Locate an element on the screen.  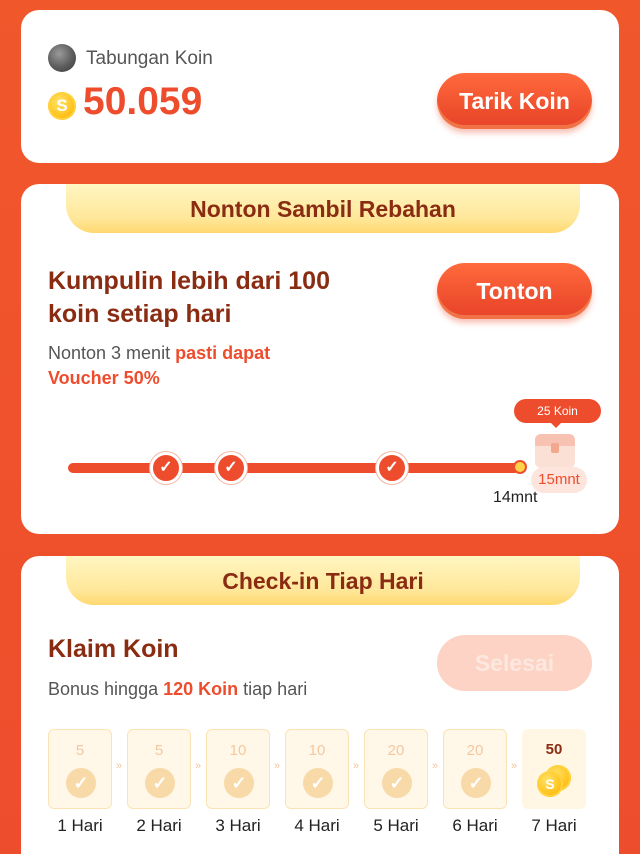
target-time-badge: 15mnt is located at coordinates (559, 480).